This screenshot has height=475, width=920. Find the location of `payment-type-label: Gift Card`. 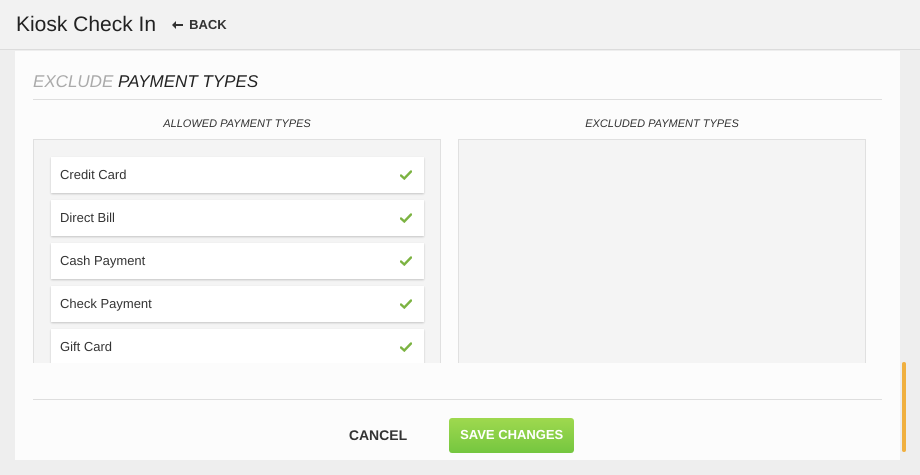

payment-type-label: Gift Card is located at coordinates (86, 347).